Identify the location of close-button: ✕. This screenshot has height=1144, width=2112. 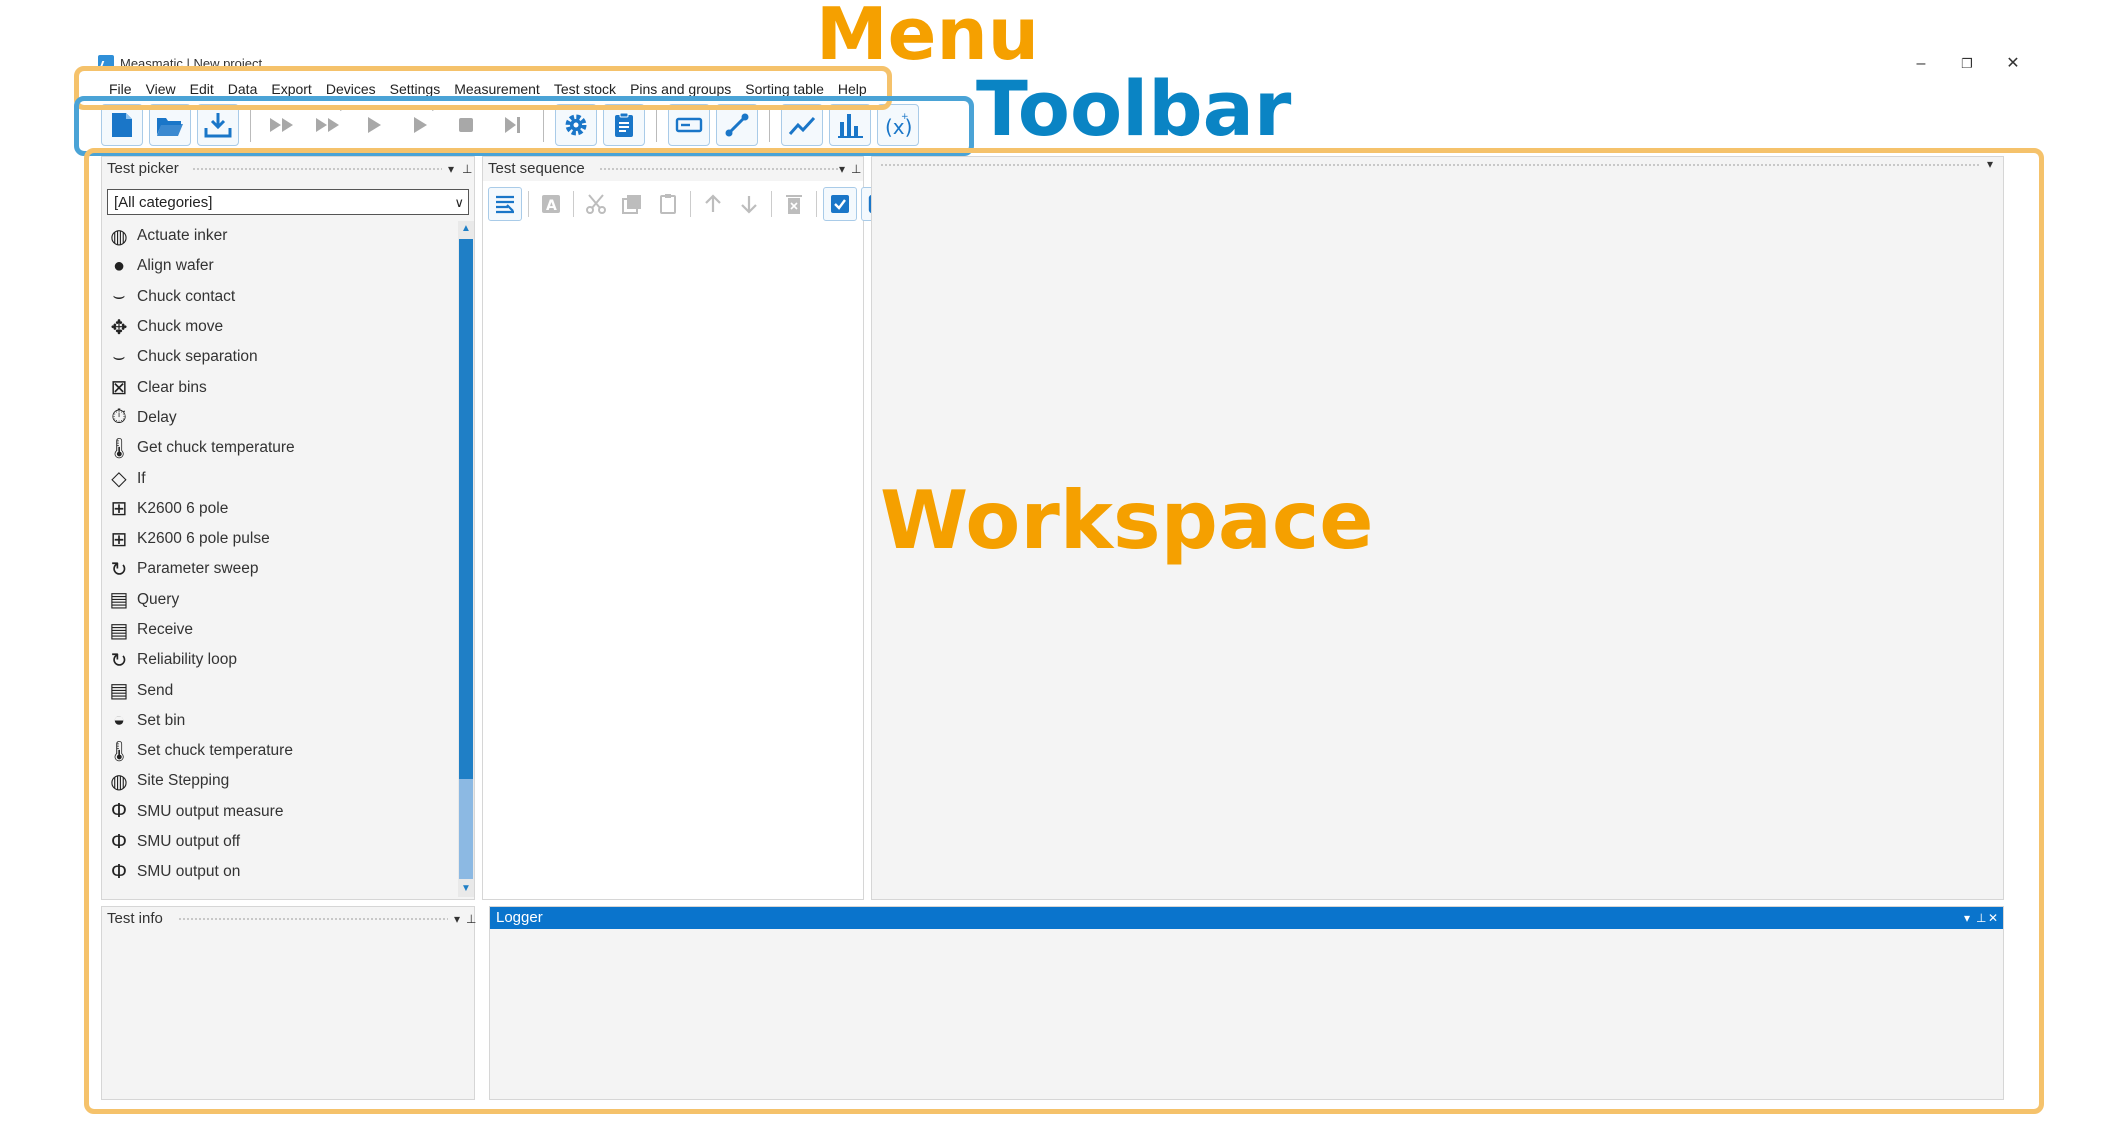
(2013, 64).